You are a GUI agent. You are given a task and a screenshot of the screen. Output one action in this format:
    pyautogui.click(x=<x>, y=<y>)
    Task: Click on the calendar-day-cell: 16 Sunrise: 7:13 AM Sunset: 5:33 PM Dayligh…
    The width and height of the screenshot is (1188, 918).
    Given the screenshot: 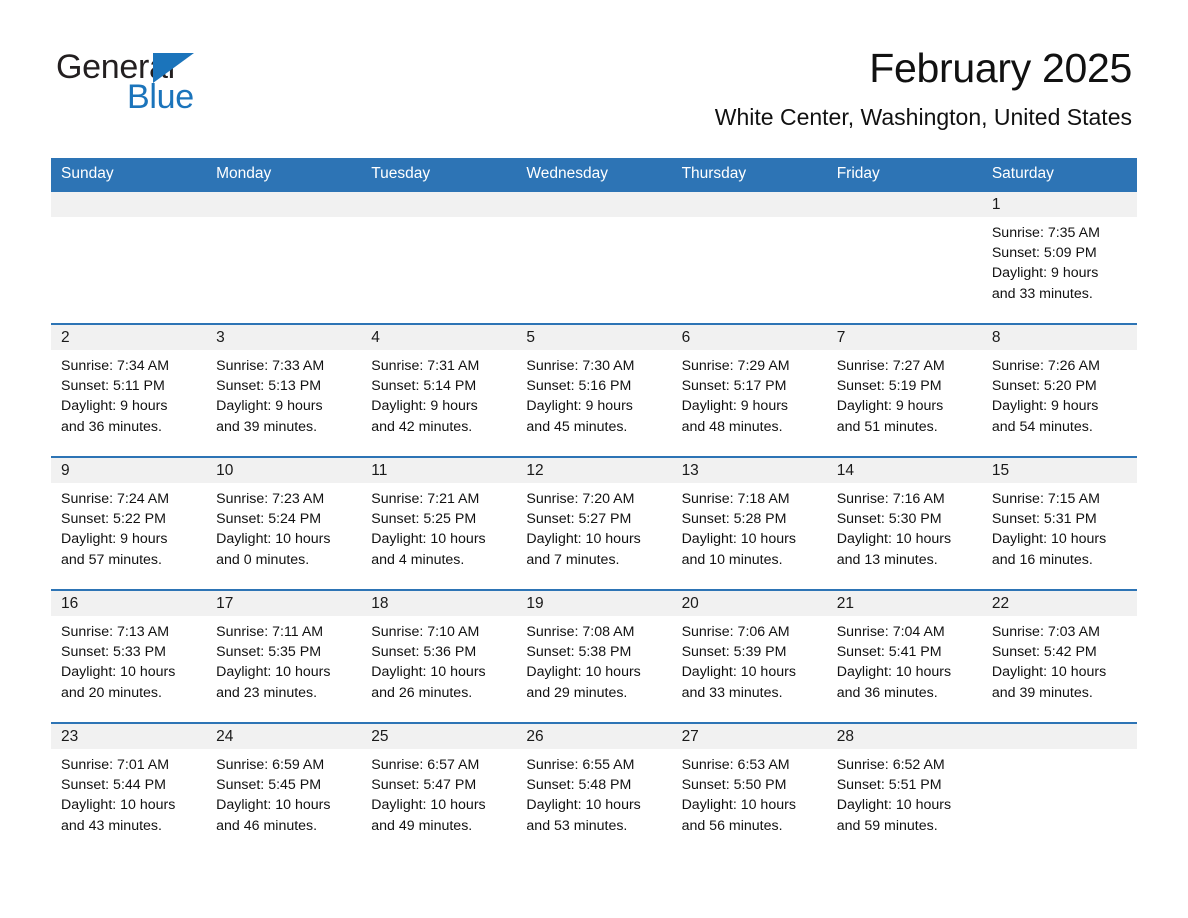 What is the action you would take?
    pyautogui.click(x=129, y=656)
    